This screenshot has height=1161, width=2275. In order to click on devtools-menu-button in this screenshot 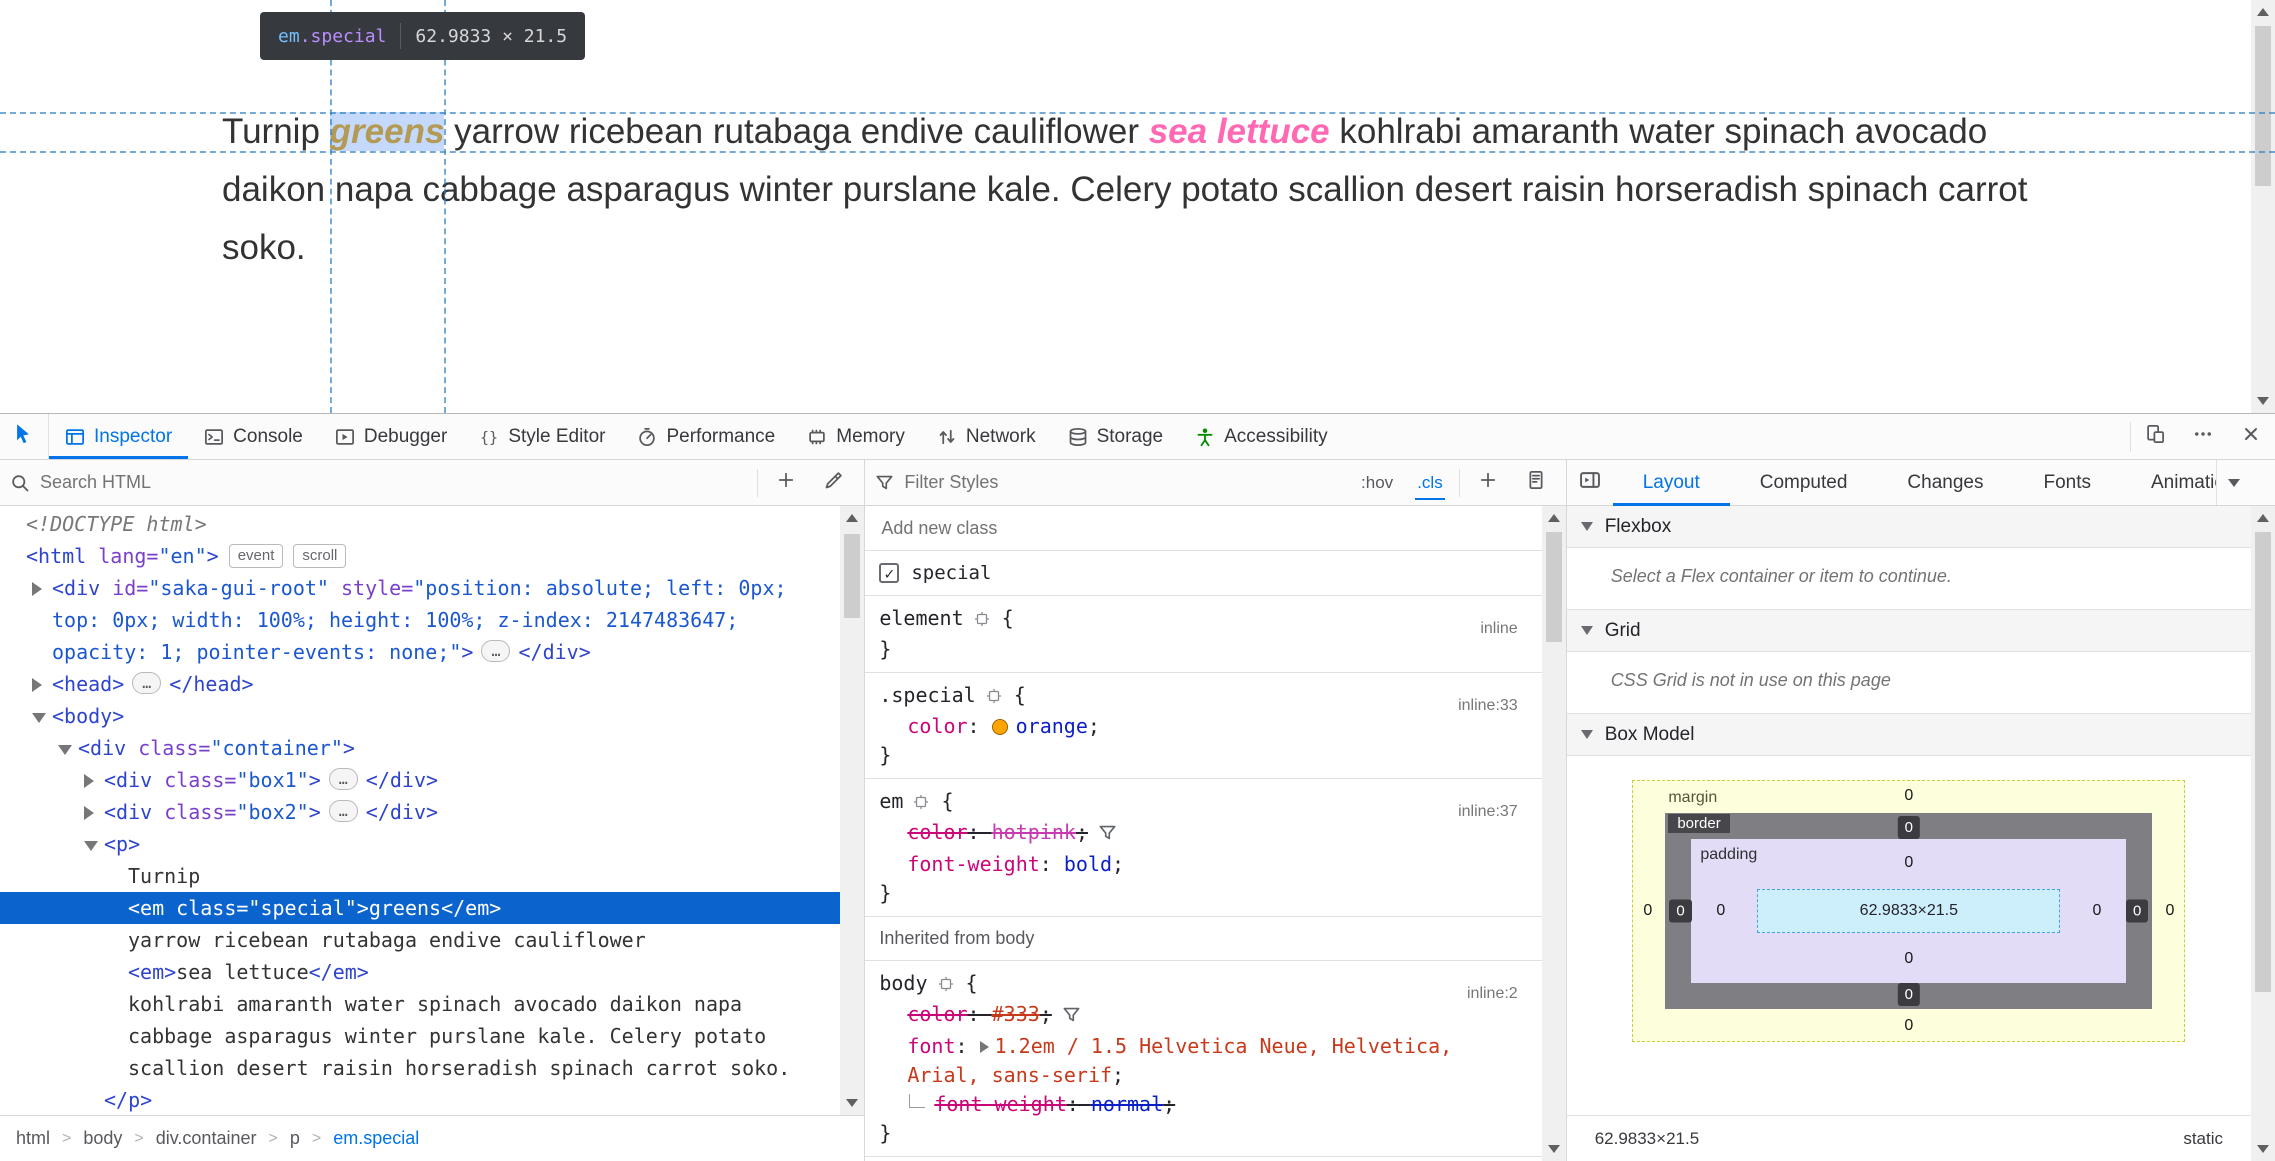, I will do `click(2203, 437)`.